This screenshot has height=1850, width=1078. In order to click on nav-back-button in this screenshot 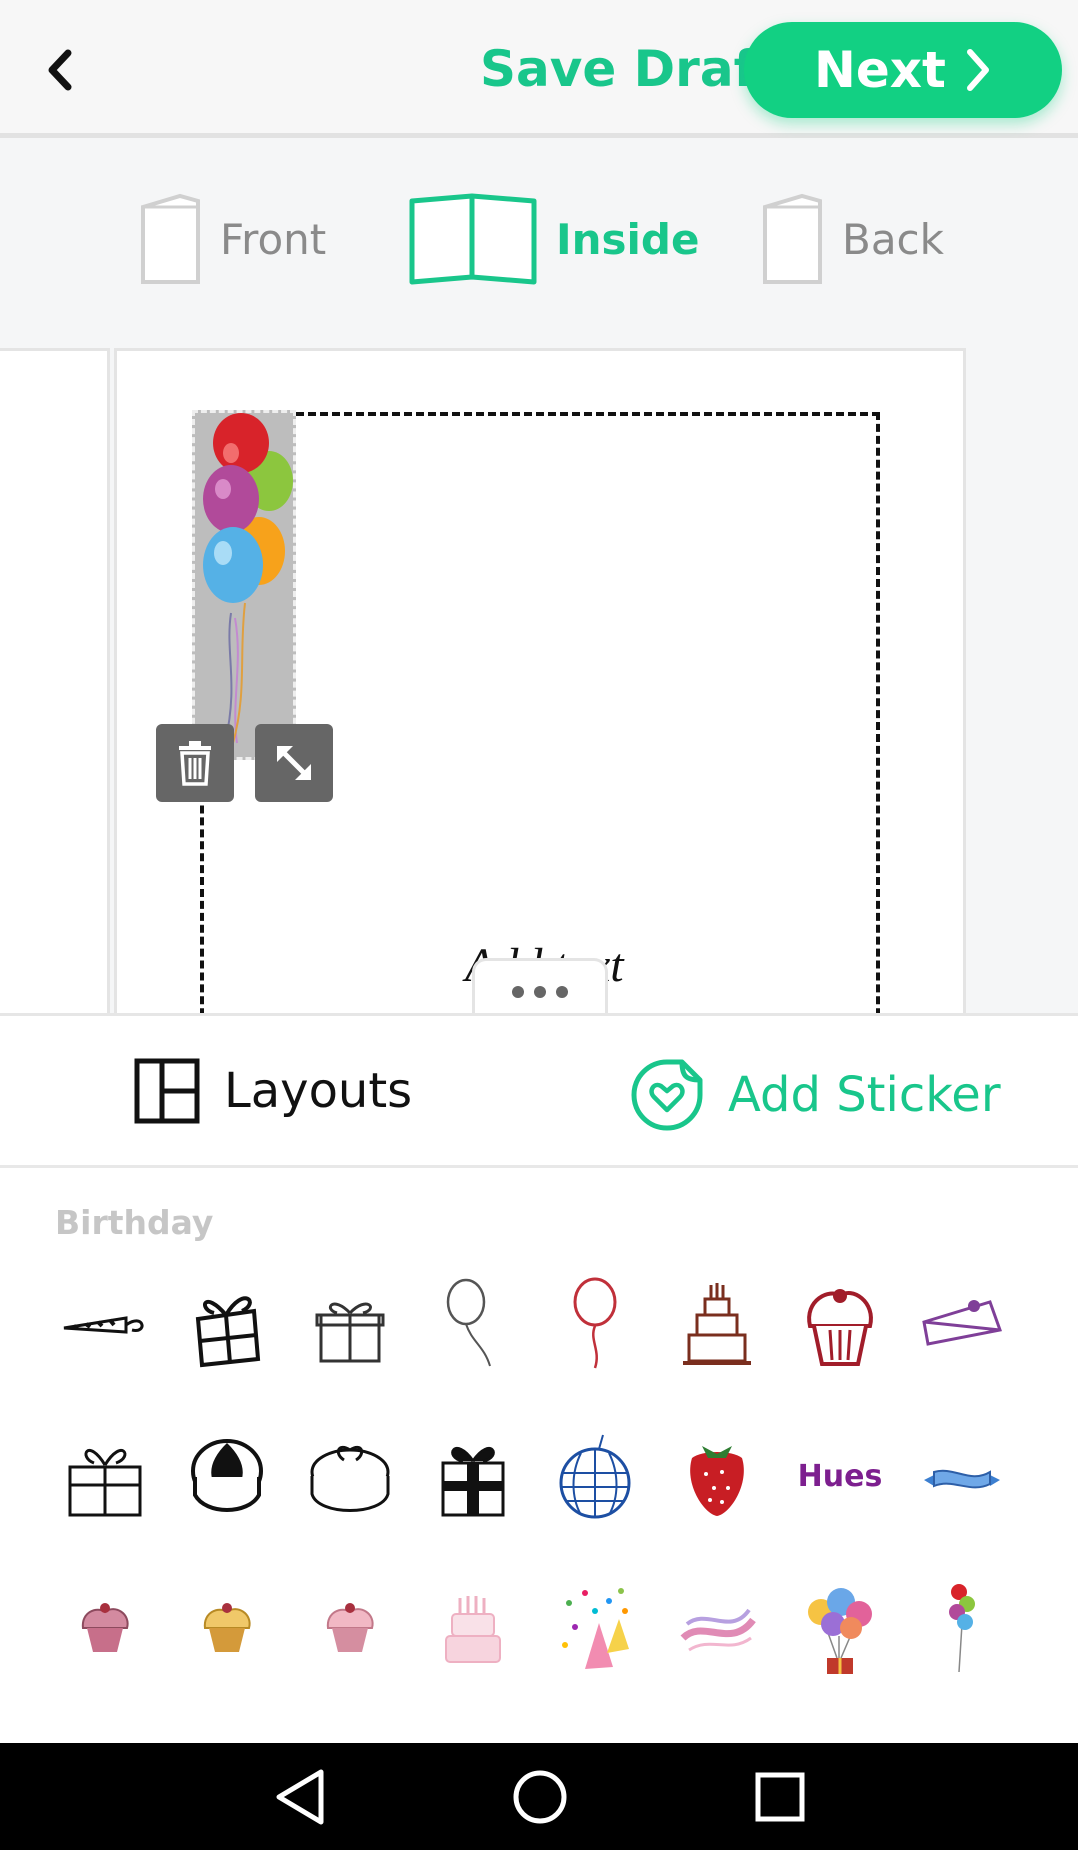, I will do `click(300, 1797)`.